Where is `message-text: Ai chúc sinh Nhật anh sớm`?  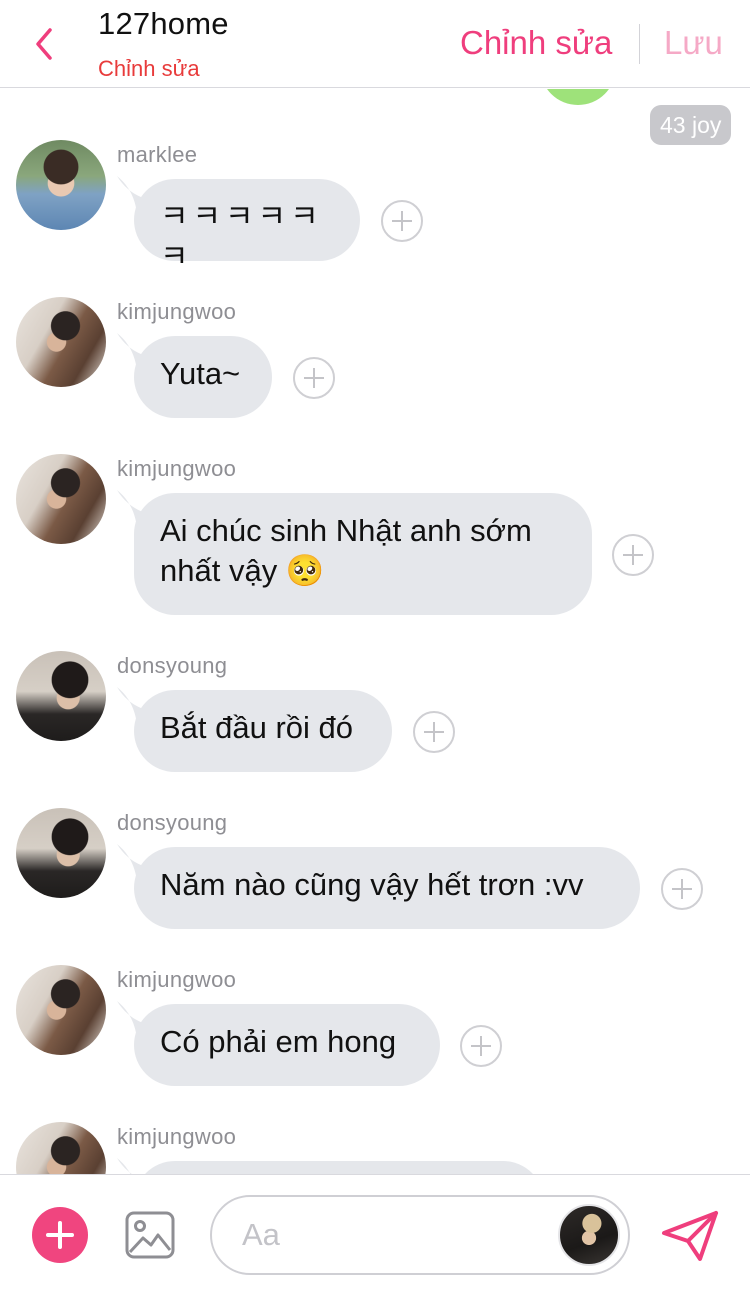 message-text: Ai chúc sinh Nhật anh sớm is located at coordinates (346, 530).